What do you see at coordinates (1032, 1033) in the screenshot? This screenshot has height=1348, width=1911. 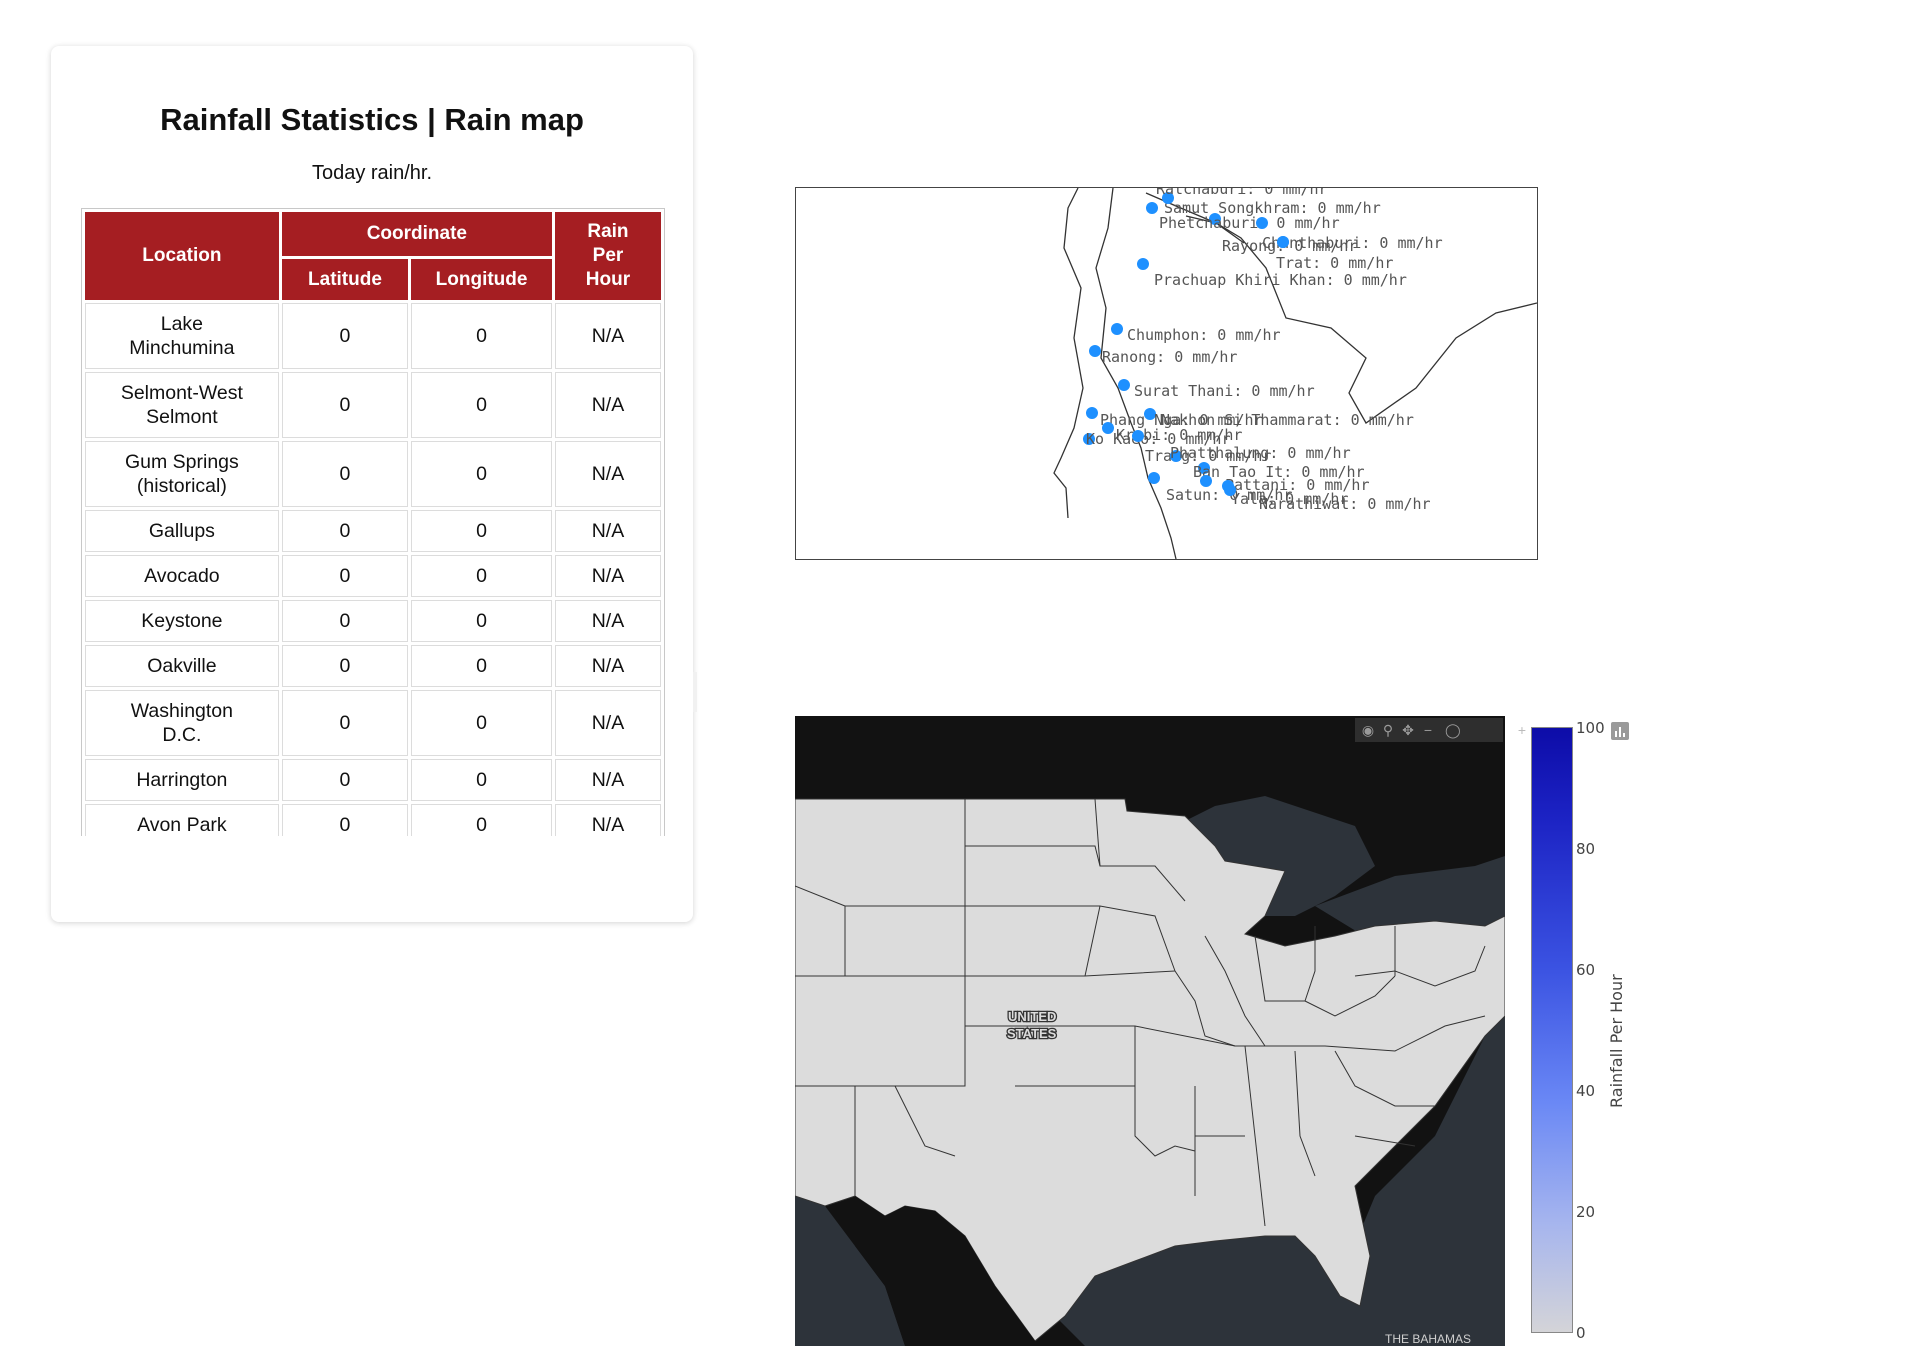 I see `country-label-line2: STATES` at bounding box center [1032, 1033].